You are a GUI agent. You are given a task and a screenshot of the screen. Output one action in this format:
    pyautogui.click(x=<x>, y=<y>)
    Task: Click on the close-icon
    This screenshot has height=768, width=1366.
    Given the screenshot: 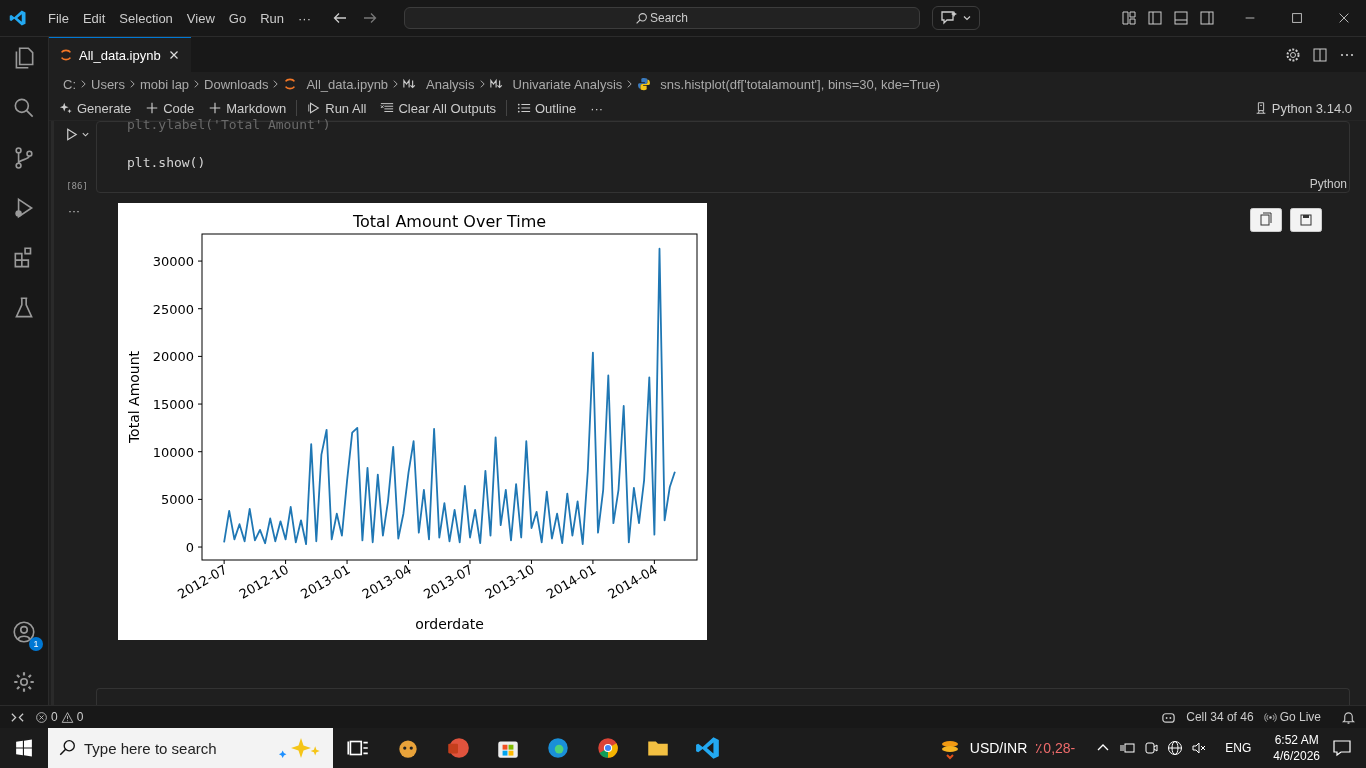 What is the action you would take?
    pyautogui.click(x=1344, y=18)
    